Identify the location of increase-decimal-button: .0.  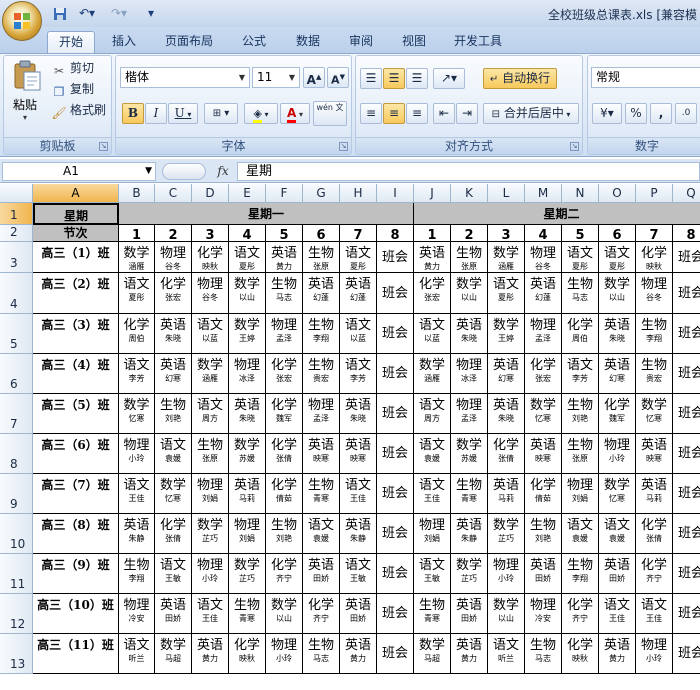
(686, 113).